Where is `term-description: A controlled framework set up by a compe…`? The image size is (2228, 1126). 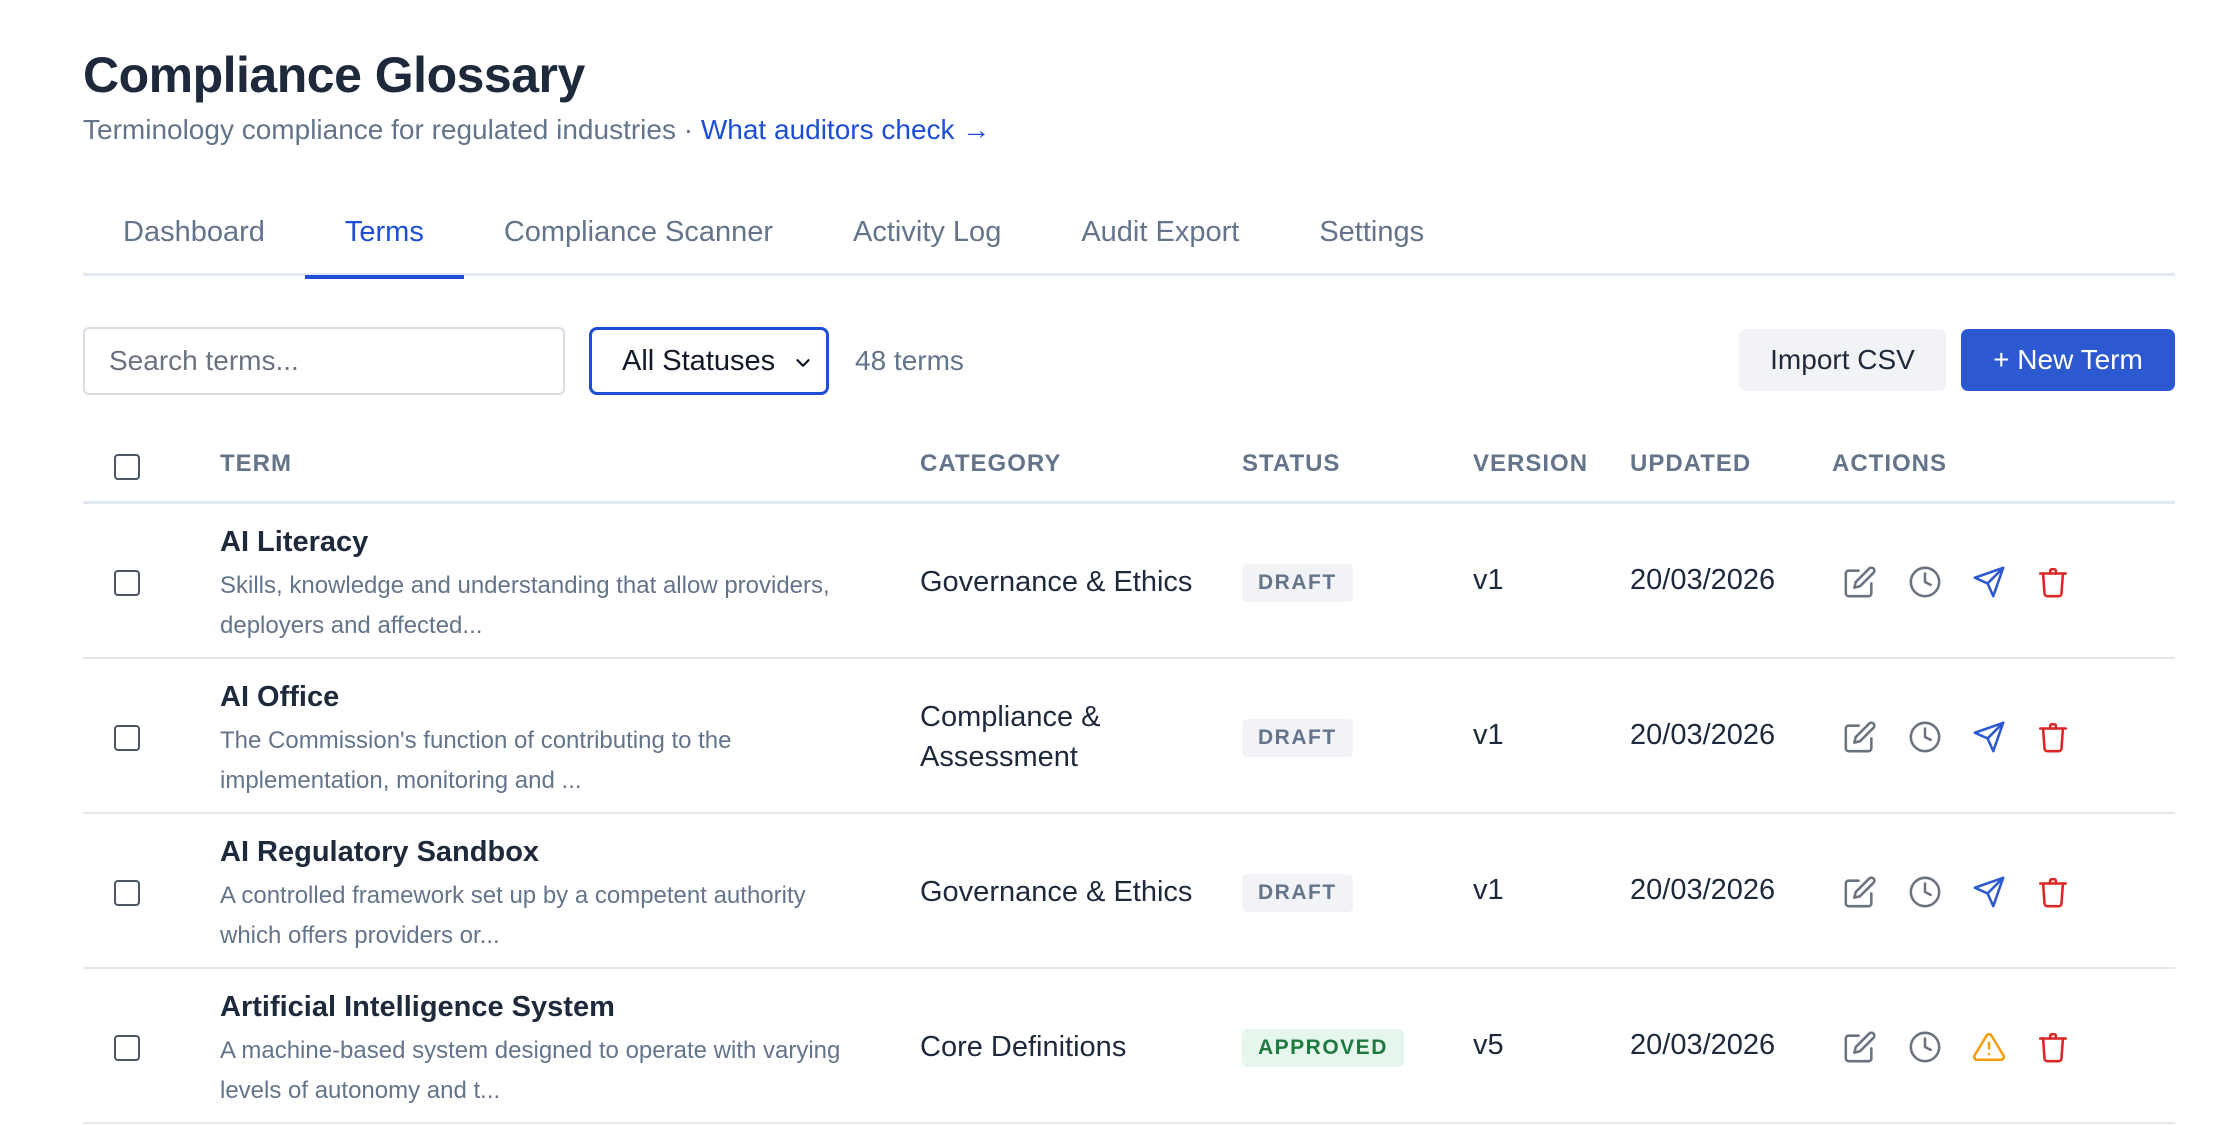 term-description: A controlled framework set up by a compe… is located at coordinates (513, 915).